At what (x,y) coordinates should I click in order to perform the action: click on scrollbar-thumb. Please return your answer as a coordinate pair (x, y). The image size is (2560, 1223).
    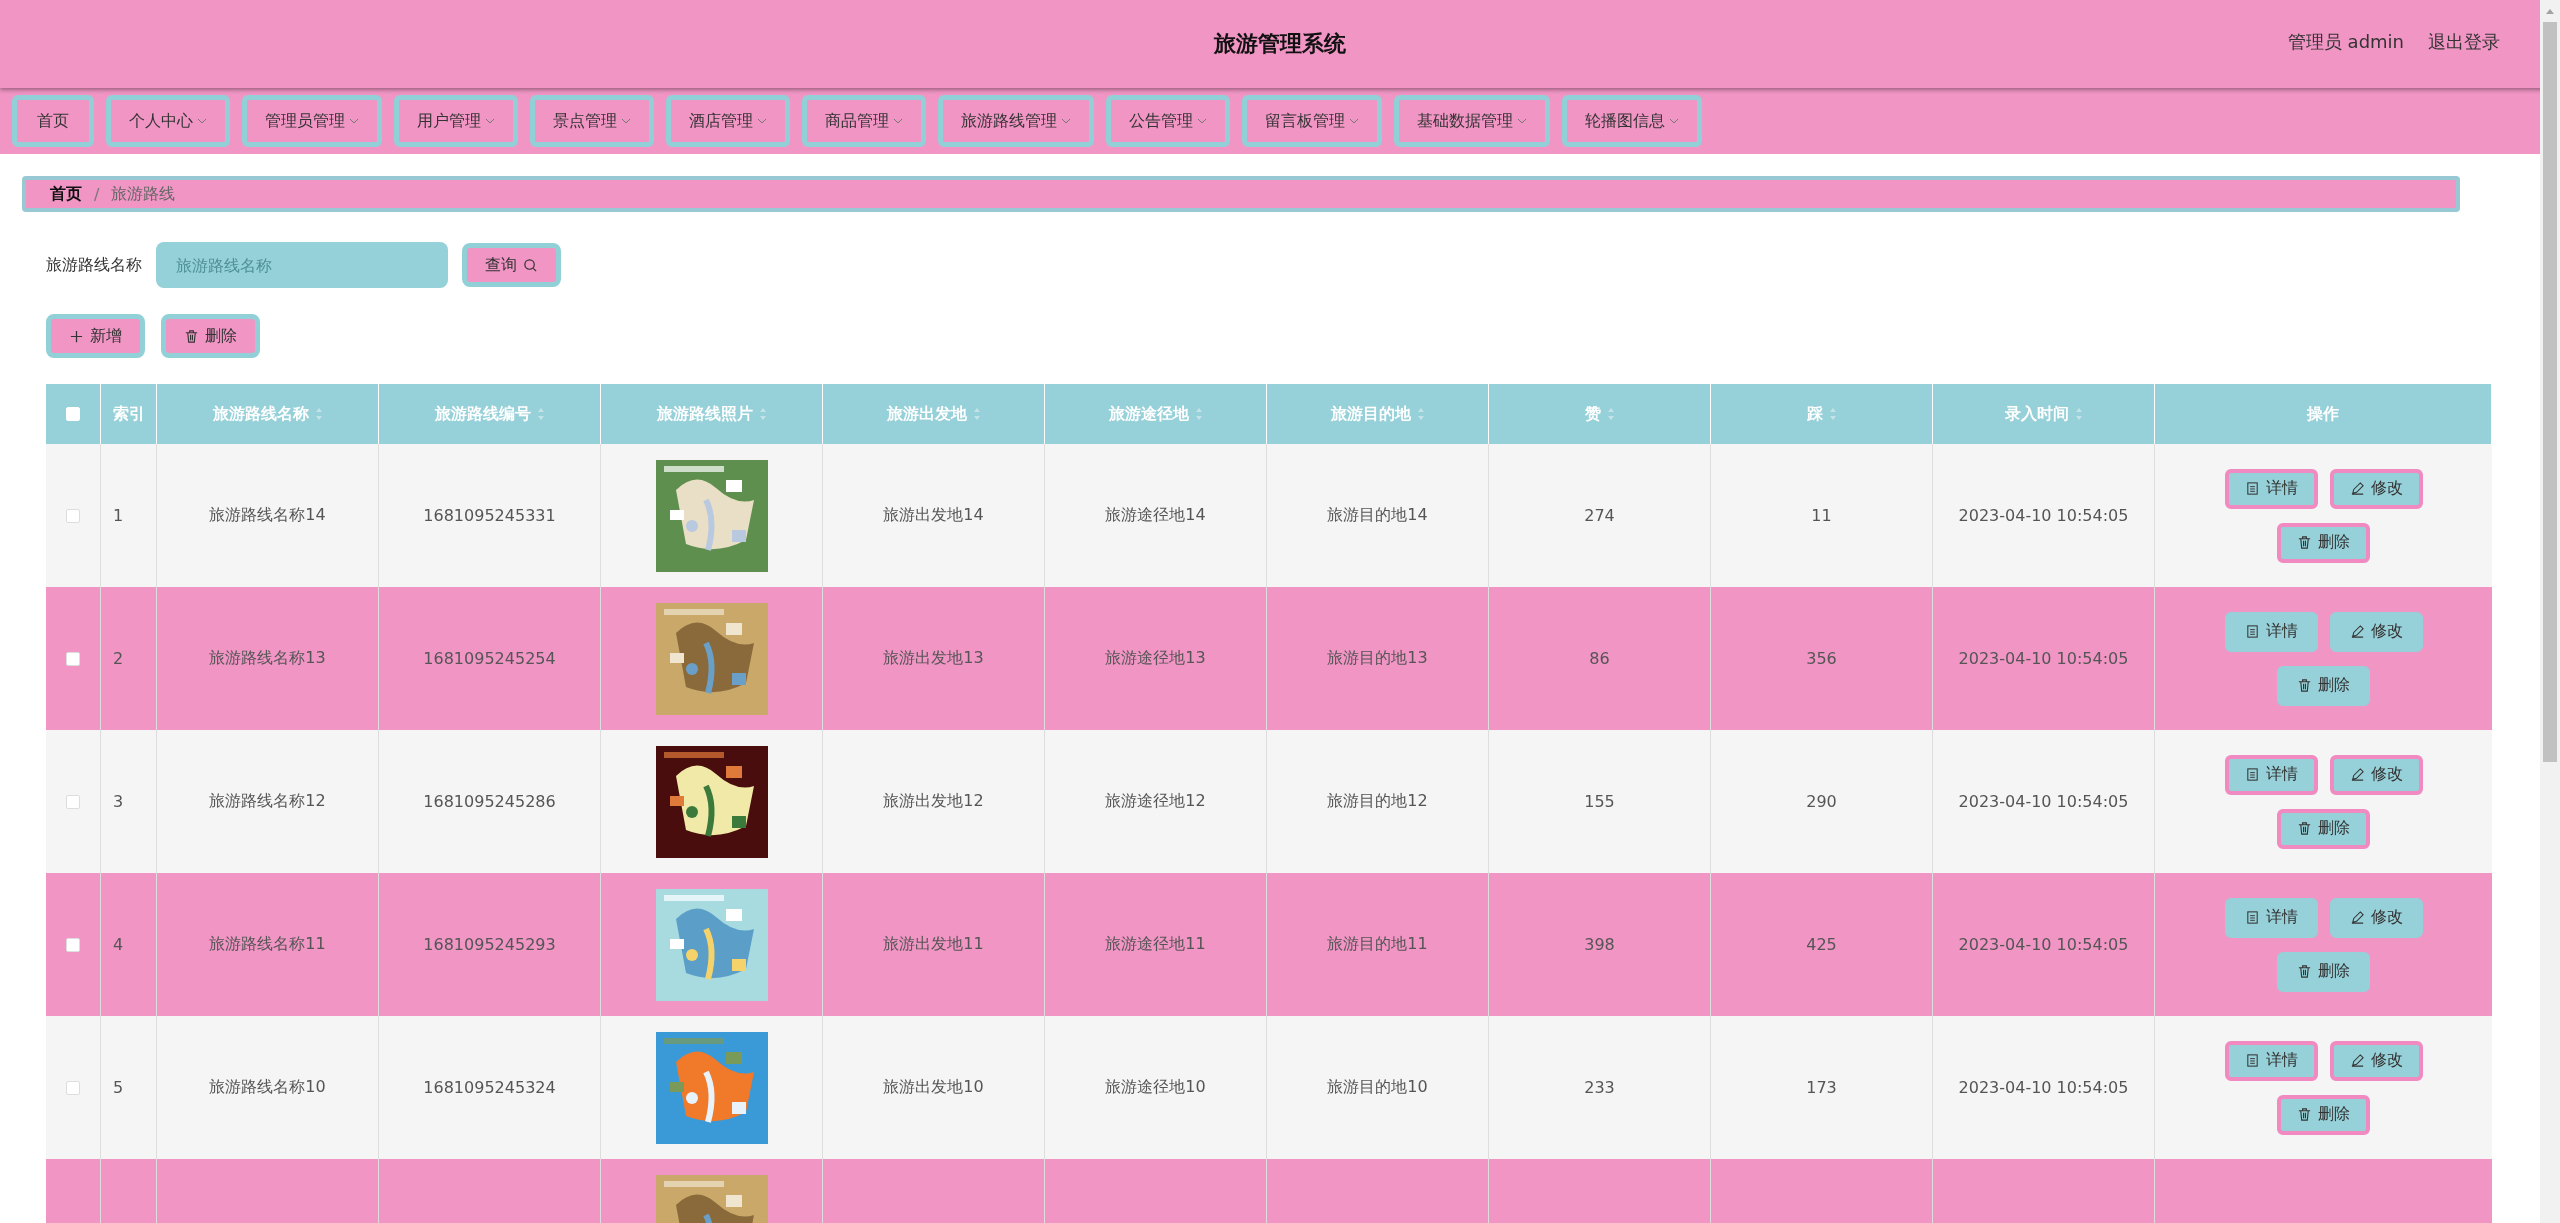
    Looking at the image, I should click on (2550, 392).